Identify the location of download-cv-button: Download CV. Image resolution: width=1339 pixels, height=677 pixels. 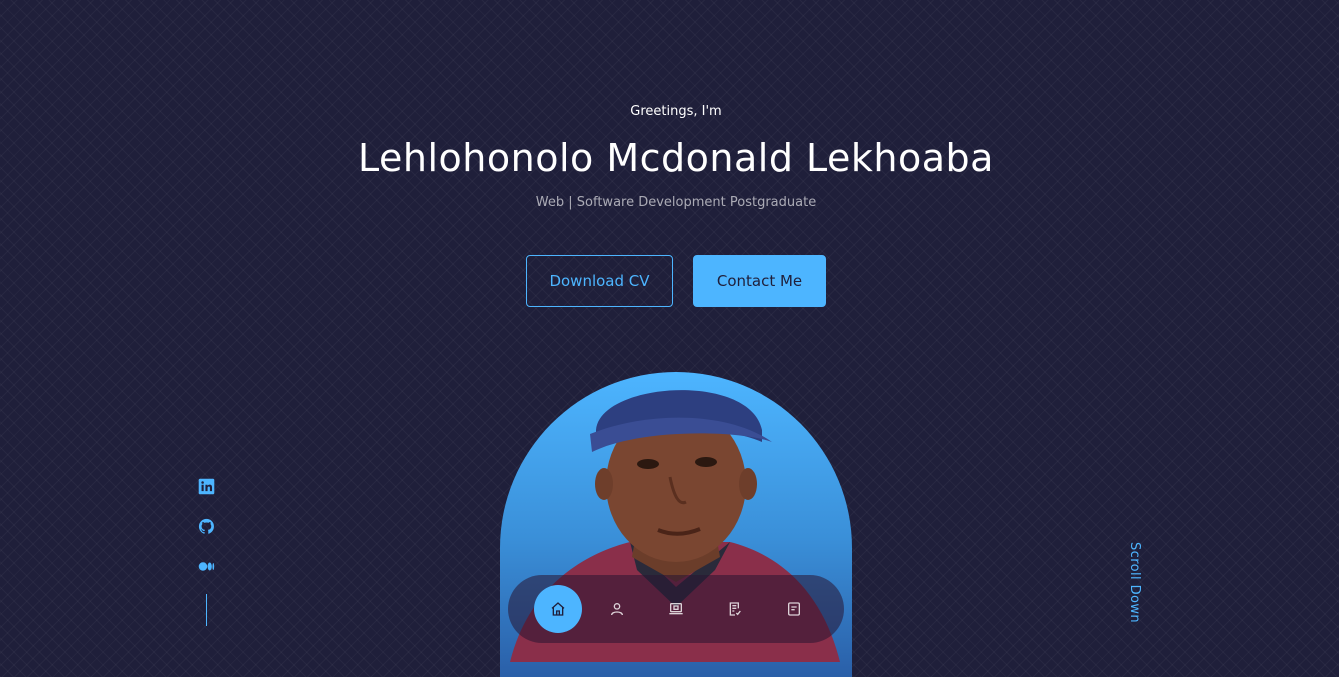
(599, 281).